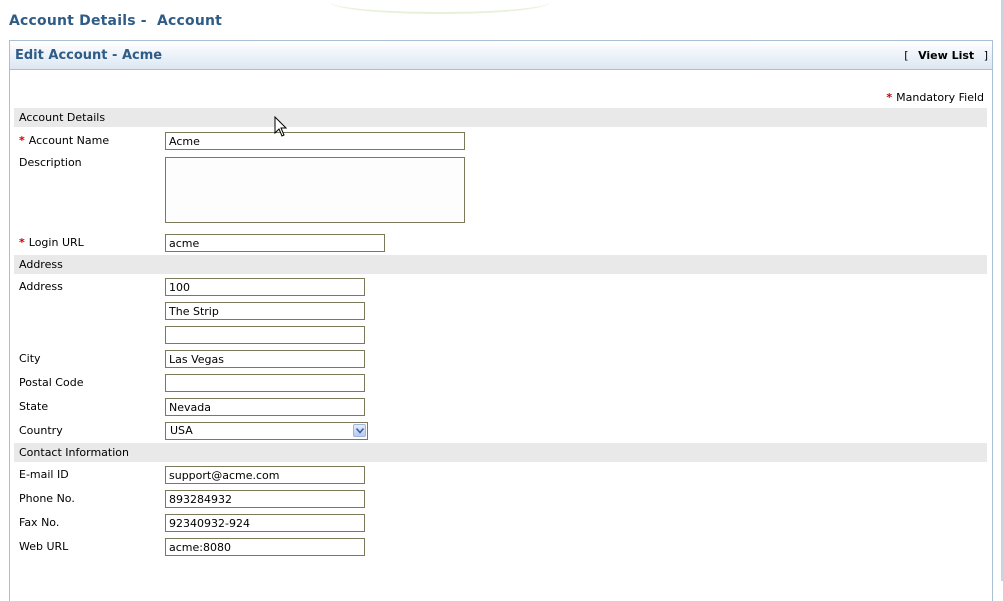  Describe the element at coordinates (69, 140) in the screenshot. I see `account-name-label-text: Account Name` at that location.